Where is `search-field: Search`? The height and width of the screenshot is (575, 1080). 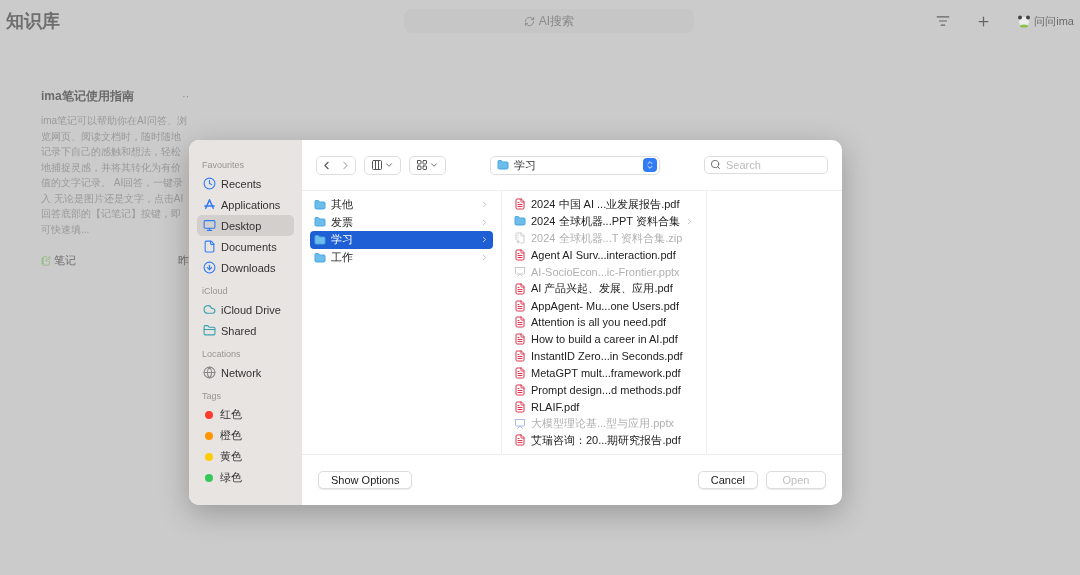 search-field: Search is located at coordinates (766, 165).